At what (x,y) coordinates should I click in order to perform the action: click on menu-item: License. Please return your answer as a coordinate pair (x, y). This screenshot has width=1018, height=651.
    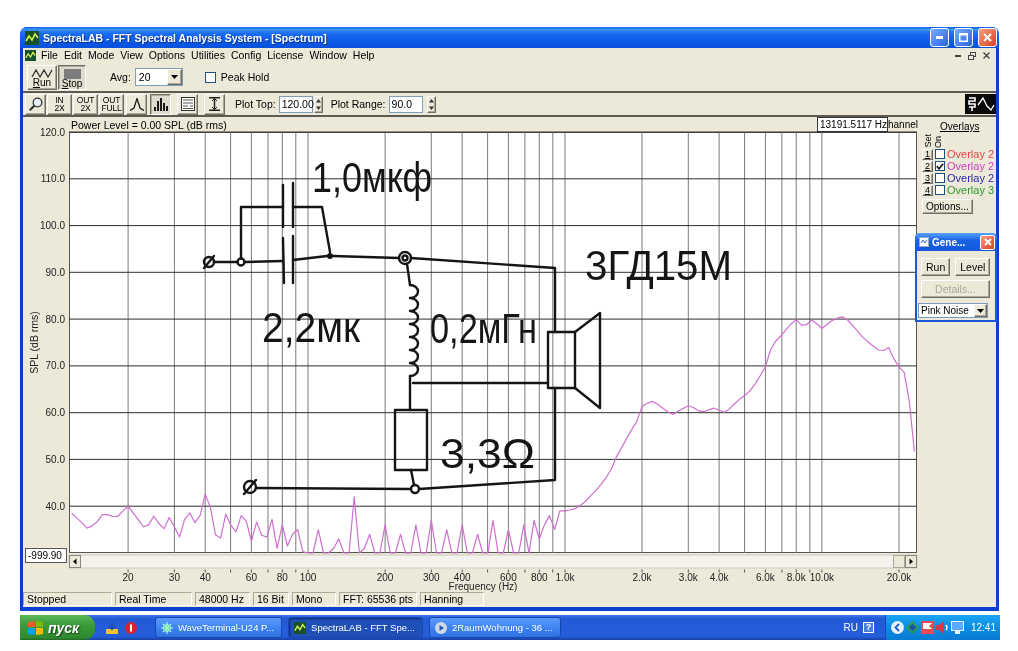
    Looking at the image, I should click on (285, 55).